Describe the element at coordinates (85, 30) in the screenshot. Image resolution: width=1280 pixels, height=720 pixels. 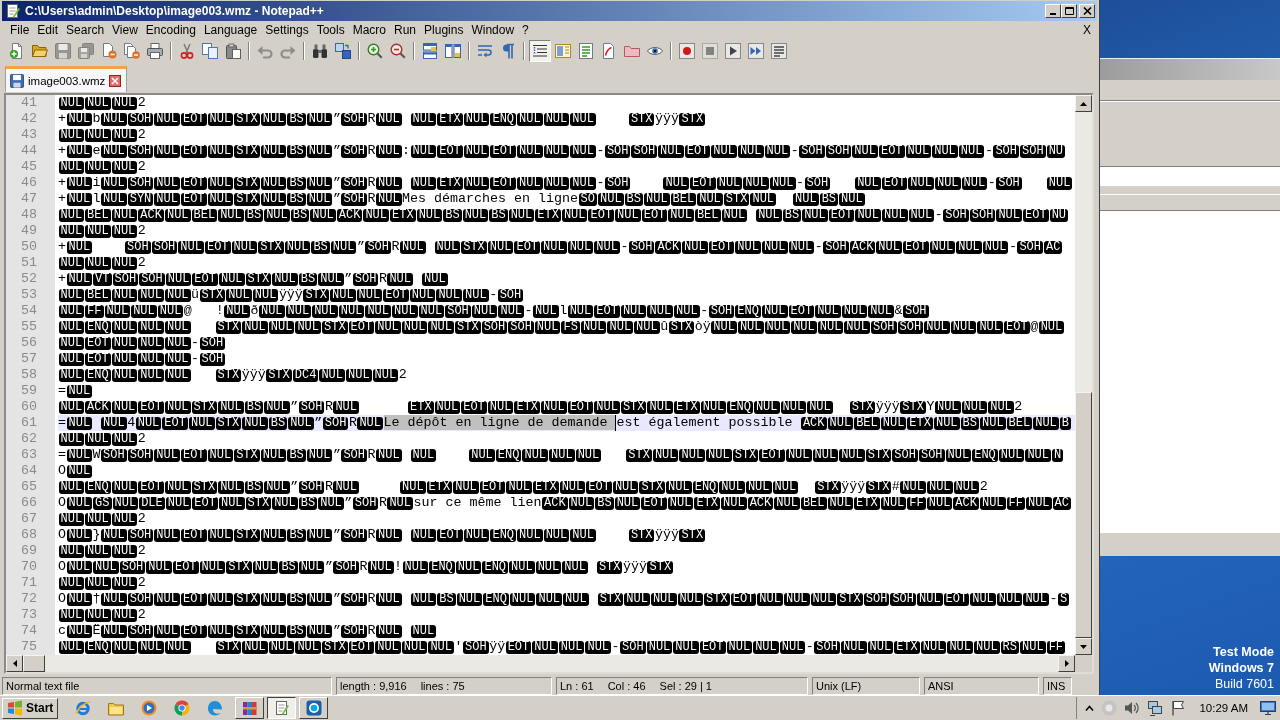
I see `menu-item: Search` at that location.